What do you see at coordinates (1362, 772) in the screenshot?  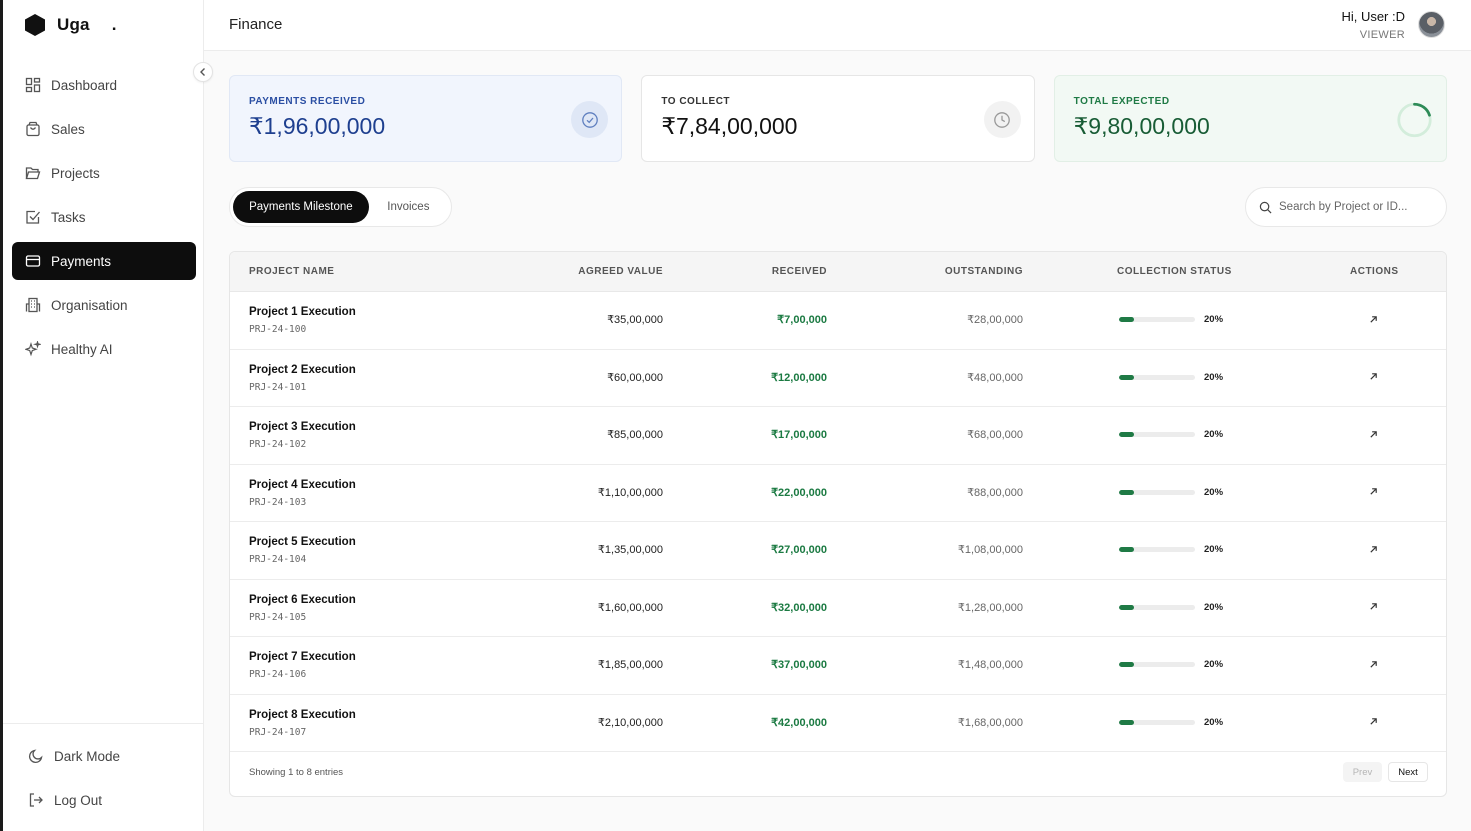 I see `prev-page-button: Prev` at bounding box center [1362, 772].